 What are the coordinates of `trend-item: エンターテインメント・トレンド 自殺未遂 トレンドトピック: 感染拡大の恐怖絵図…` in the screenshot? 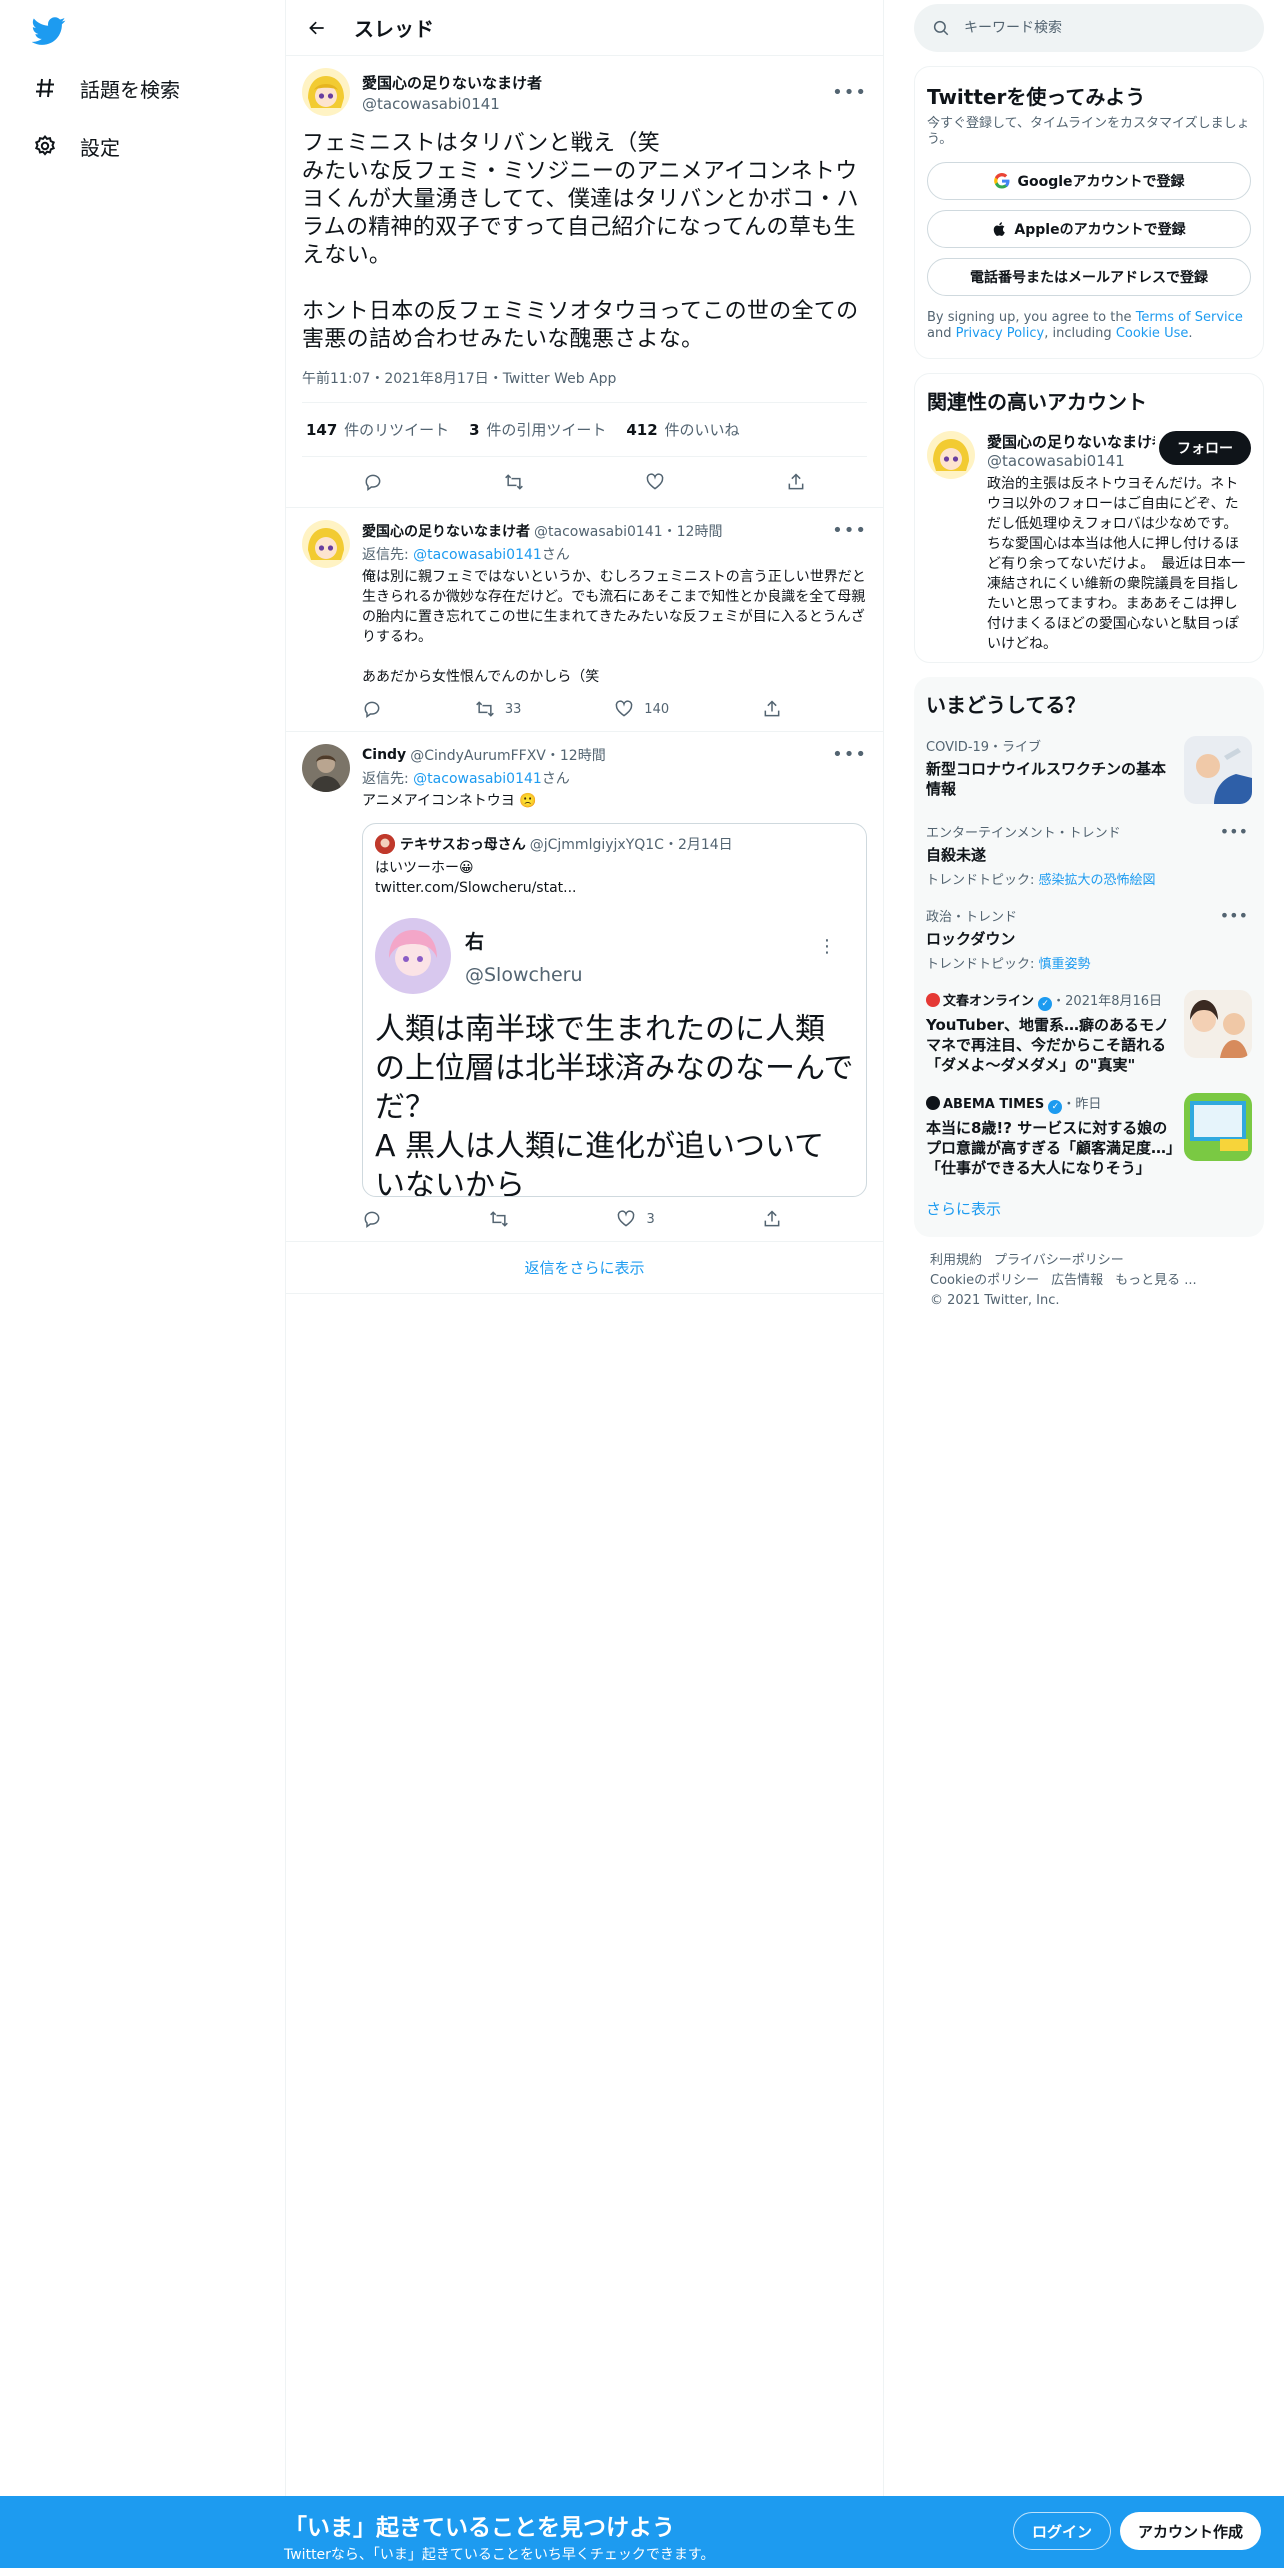 It's located at (1089, 855).